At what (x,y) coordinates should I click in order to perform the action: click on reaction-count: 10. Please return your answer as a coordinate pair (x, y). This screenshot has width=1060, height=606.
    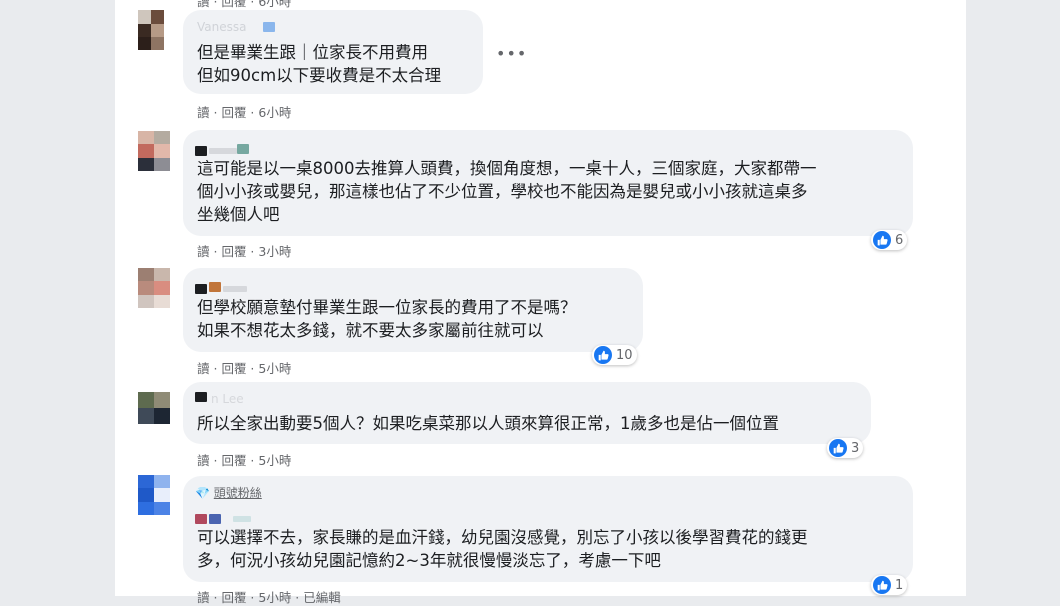
    Looking at the image, I should click on (624, 355).